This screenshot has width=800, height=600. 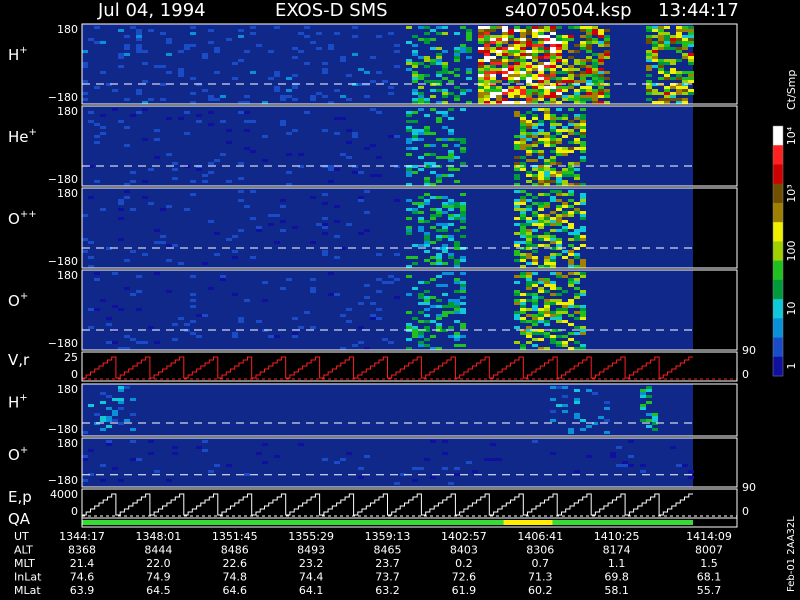 What do you see at coordinates (785, 223) in the screenshot?
I see `colorbar: 11010010³10⁴Ct/Smp` at bounding box center [785, 223].